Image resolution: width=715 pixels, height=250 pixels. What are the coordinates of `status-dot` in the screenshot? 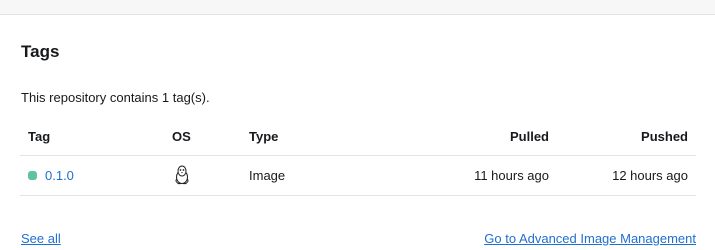 It's located at (32, 175).